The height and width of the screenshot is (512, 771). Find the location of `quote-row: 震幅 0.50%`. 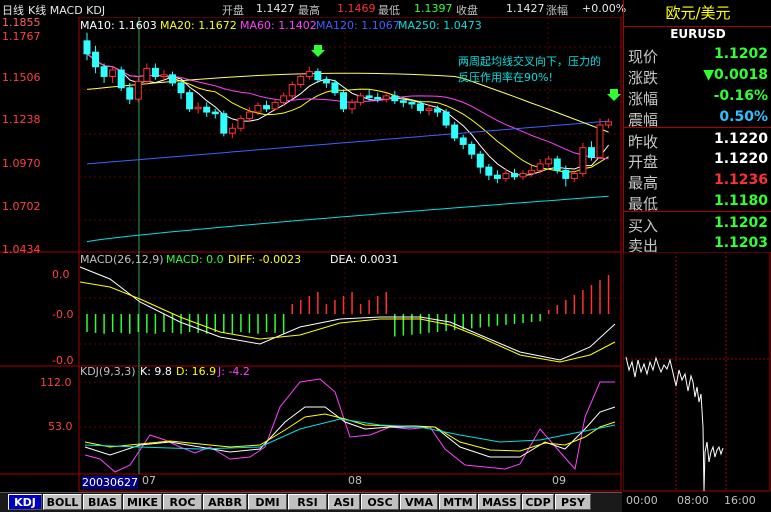

quote-row: 震幅 0.50% is located at coordinates (697, 117).